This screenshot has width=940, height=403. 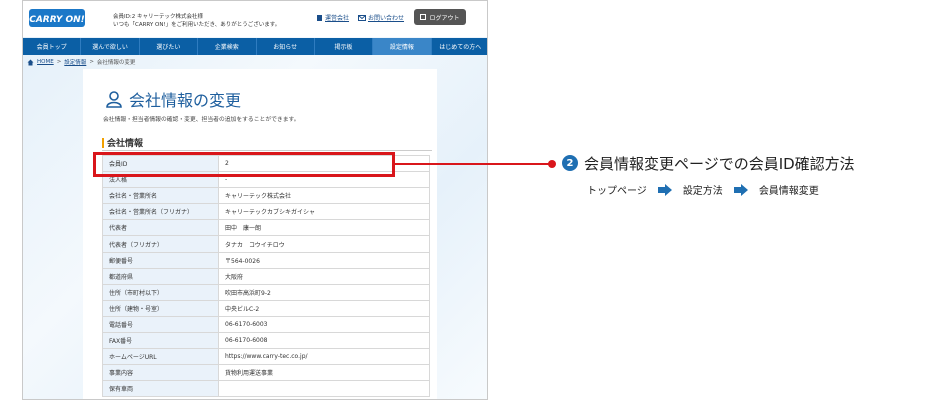 What do you see at coordinates (169, 46) in the screenshot?
I see `nav-want-choose: 選びたい` at bounding box center [169, 46].